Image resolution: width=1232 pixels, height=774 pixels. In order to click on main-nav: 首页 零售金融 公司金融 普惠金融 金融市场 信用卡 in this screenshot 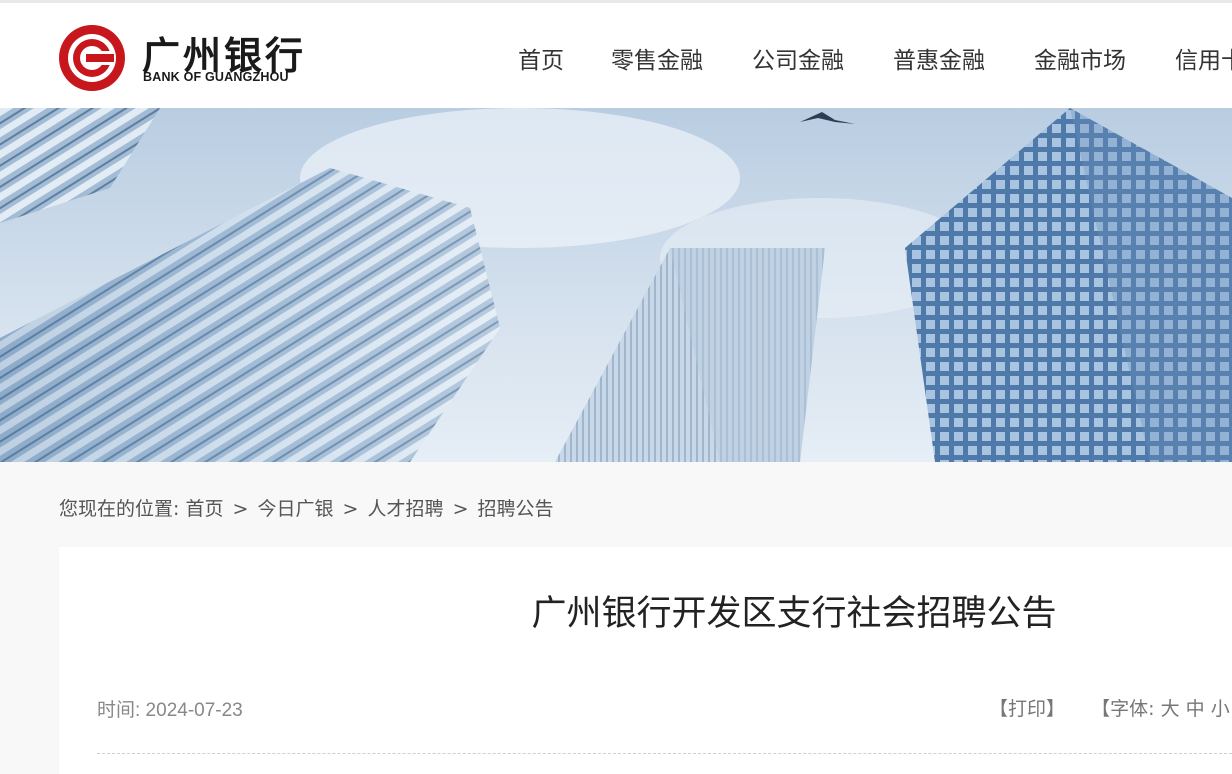, I will do `click(616, 57)`.